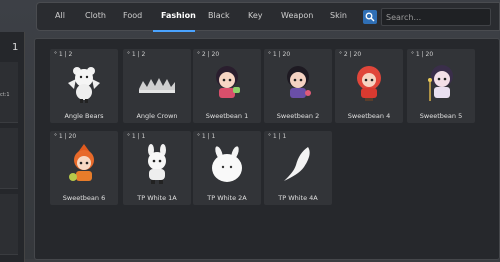 The width and height of the screenshot is (500, 262). I want to click on item-card-tp-white-1a: ° 1 | 1 TP White 1A, so click(157, 168).